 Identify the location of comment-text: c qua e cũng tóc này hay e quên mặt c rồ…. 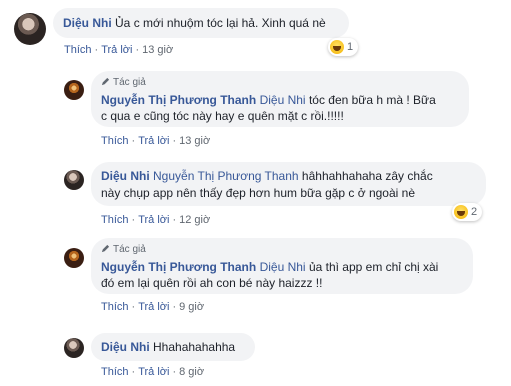
(222, 116).